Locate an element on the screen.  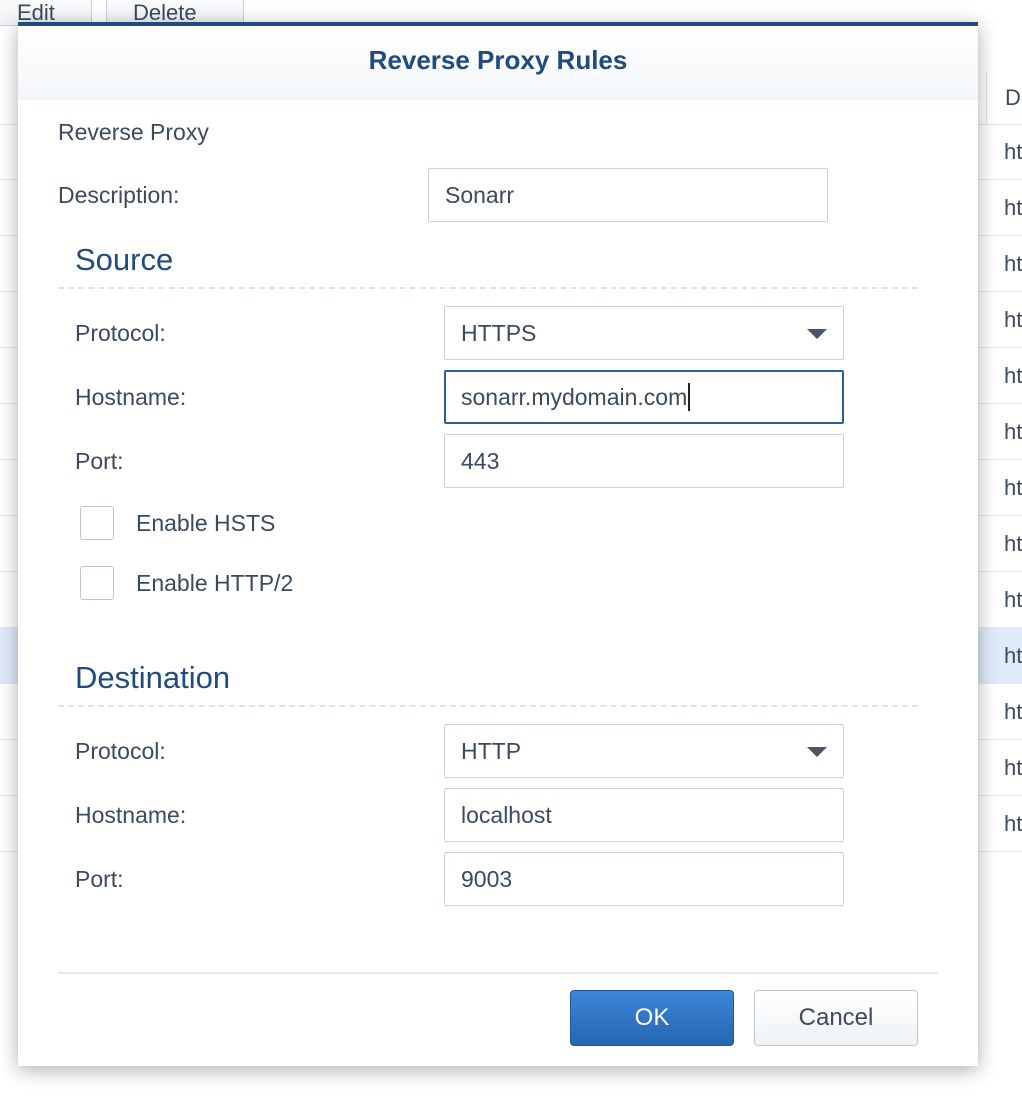
source-protocol-select: HTTPS is located at coordinates (644, 333).